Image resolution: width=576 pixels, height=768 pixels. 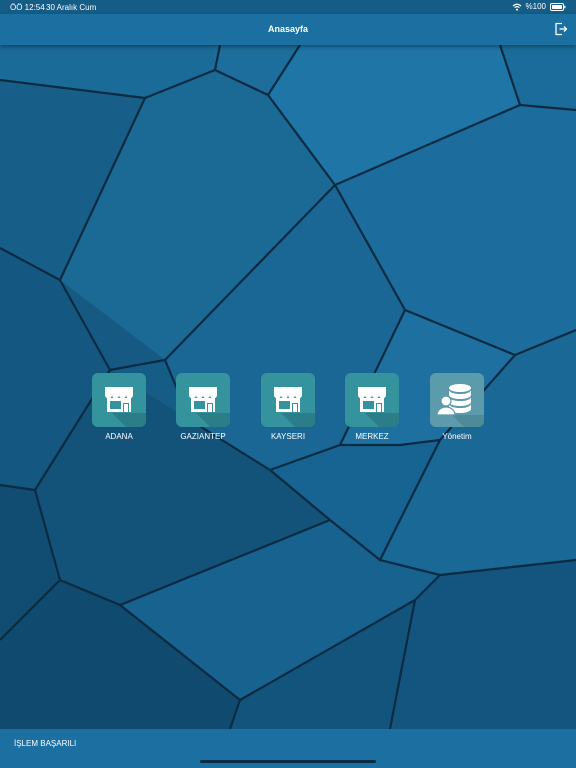 What do you see at coordinates (71, 7) in the screenshot?
I see `status-date: 30 Aralık Cum` at bounding box center [71, 7].